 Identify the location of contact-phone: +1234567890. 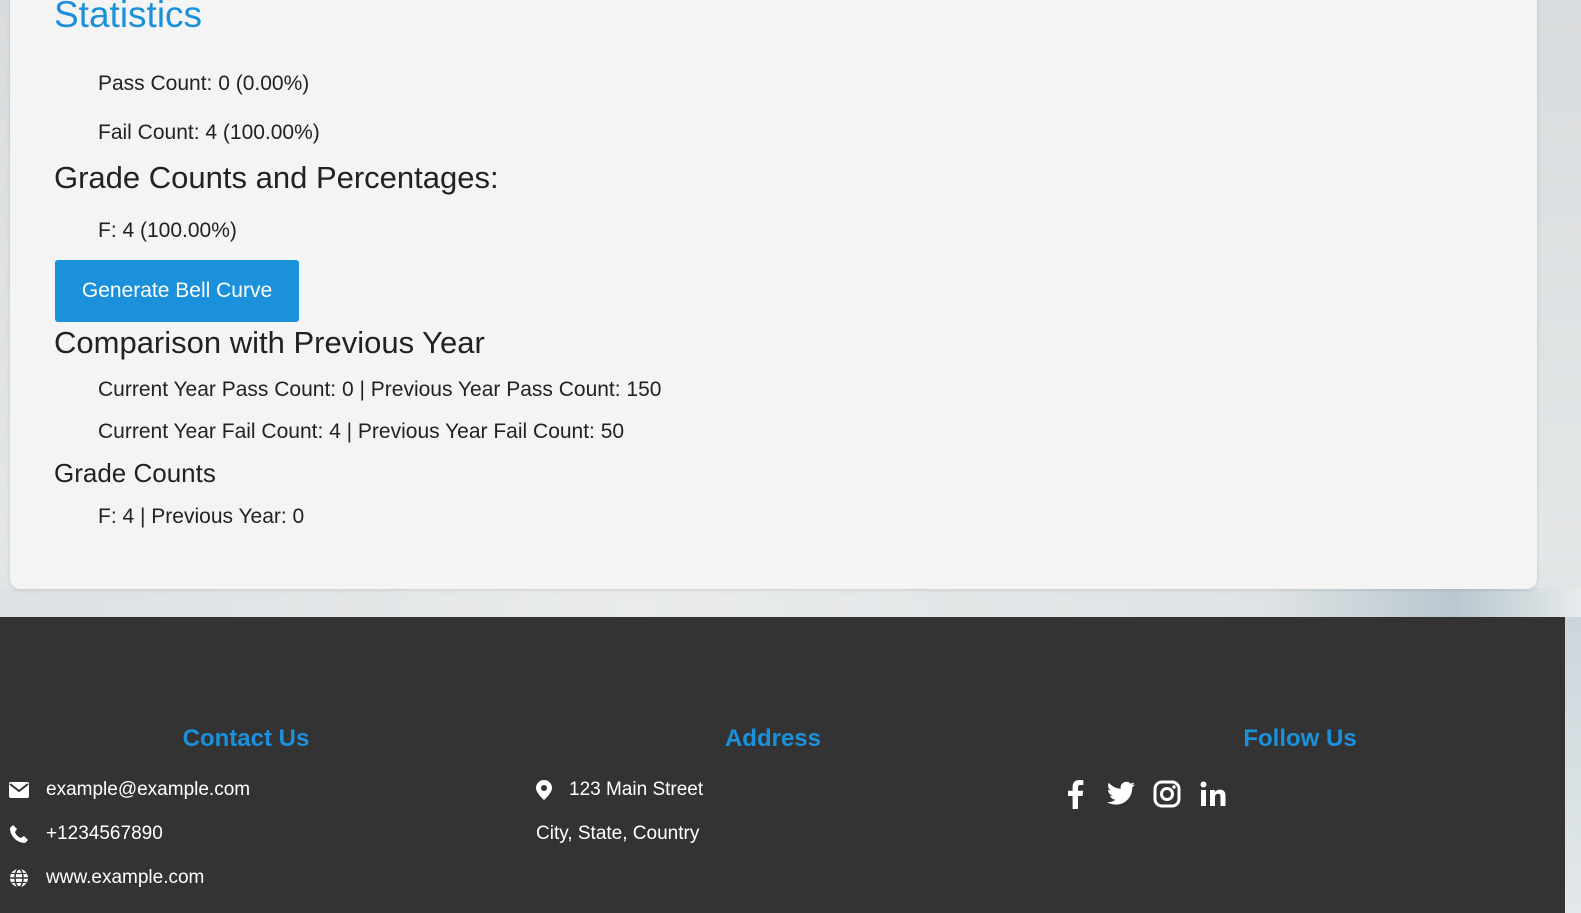
(85, 834).